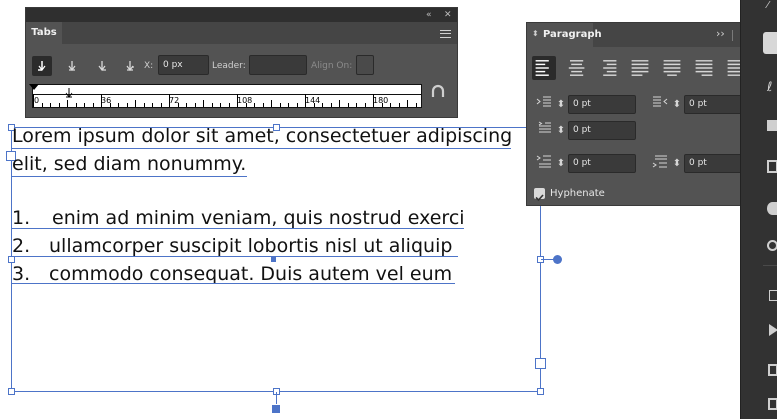  I want to click on dock-icon-2: ℓ, so click(769, 87).